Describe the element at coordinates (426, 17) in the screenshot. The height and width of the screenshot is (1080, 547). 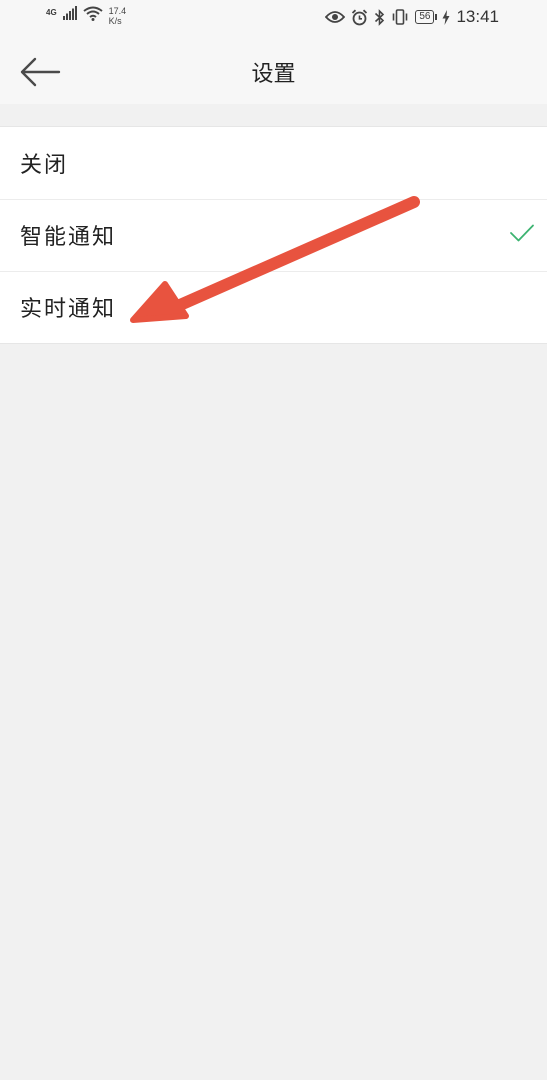
I see `battery-icon: 56` at that location.